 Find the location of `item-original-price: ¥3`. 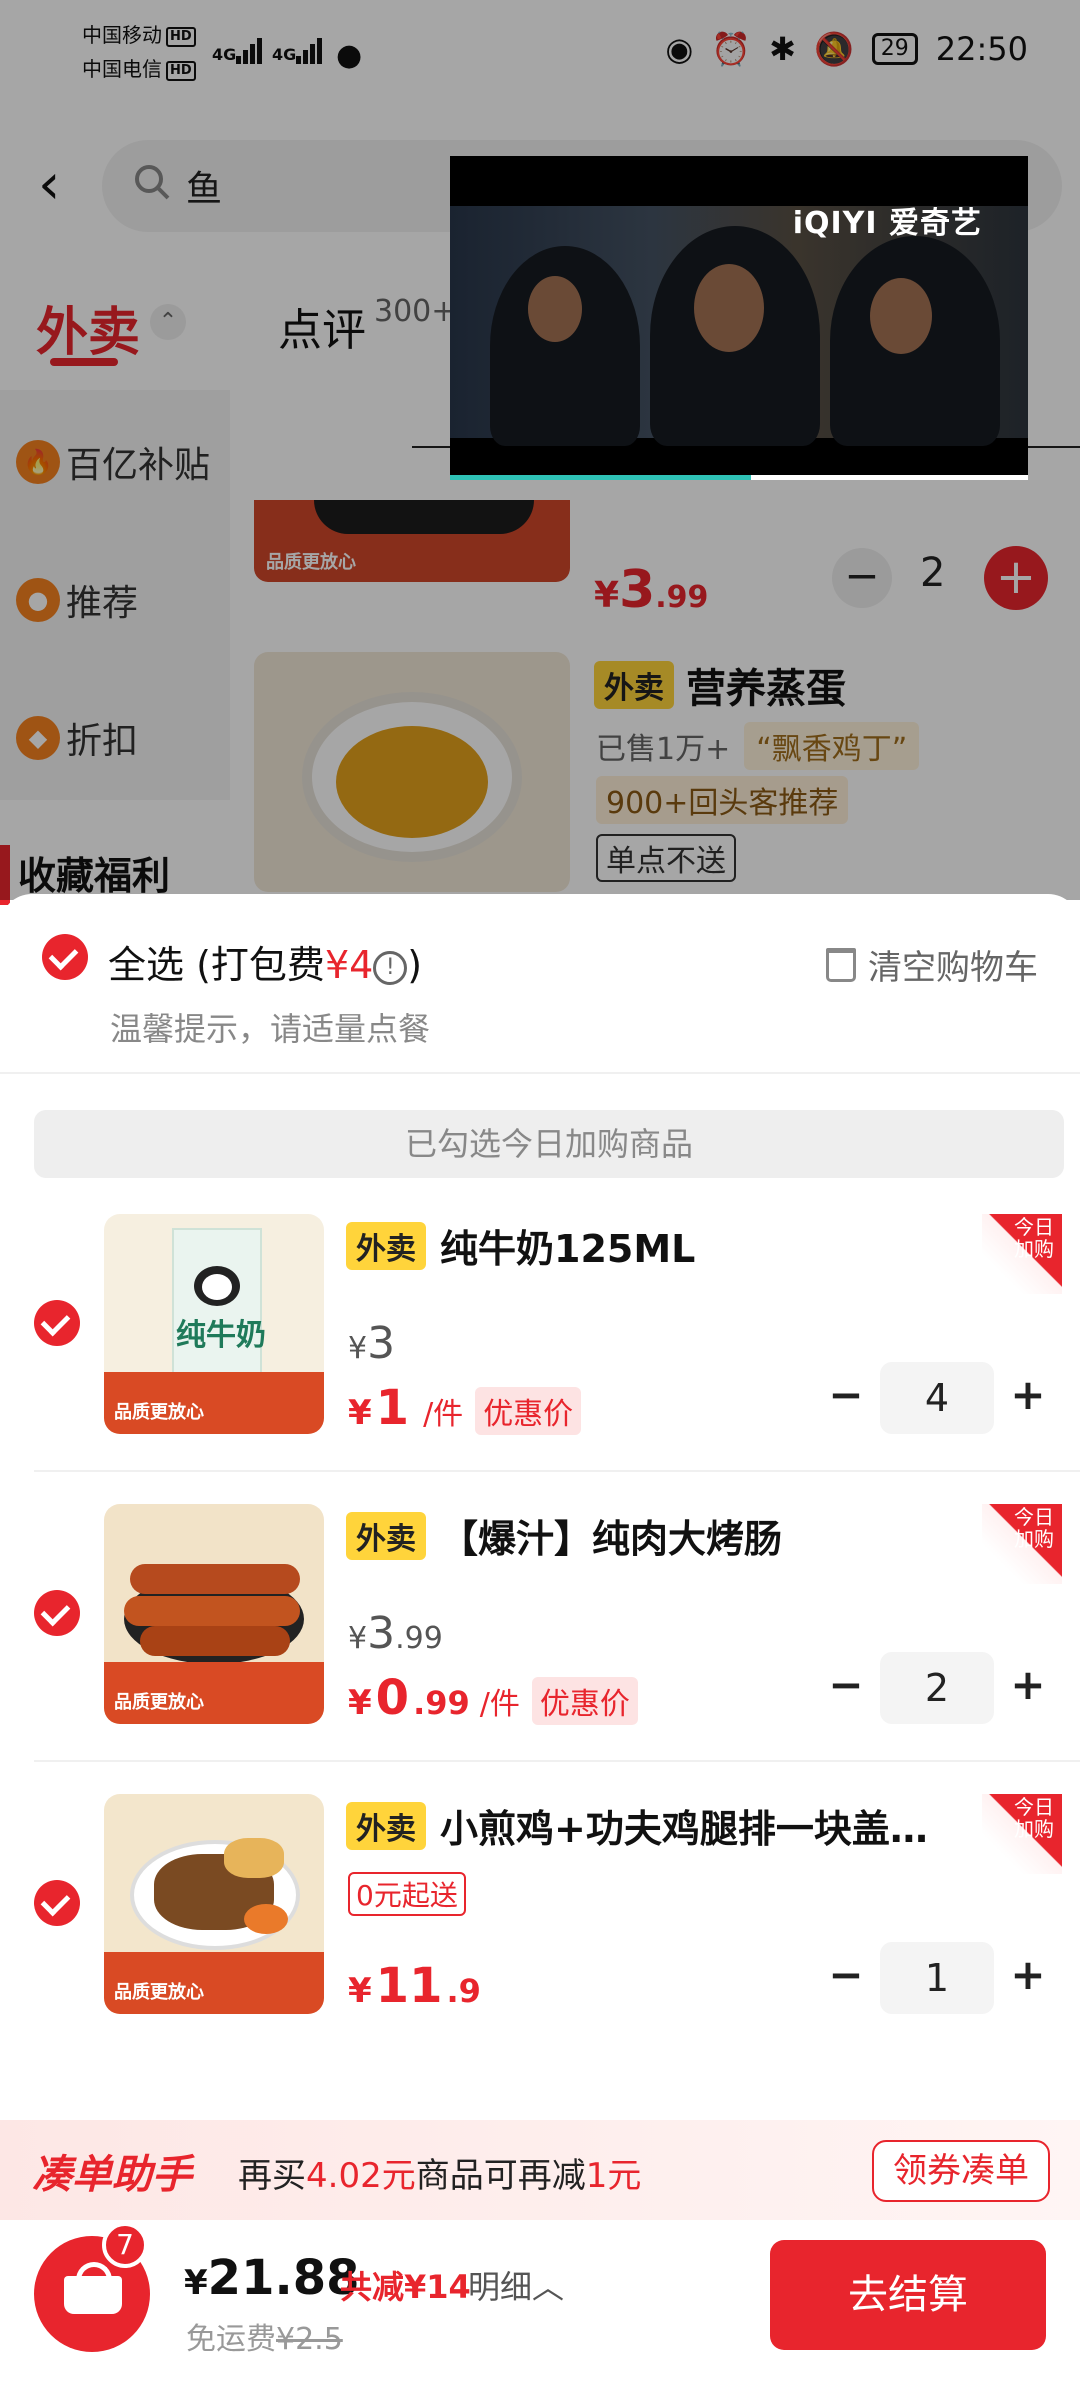

item-original-price: ¥3 is located at coordinates (372, 1343).